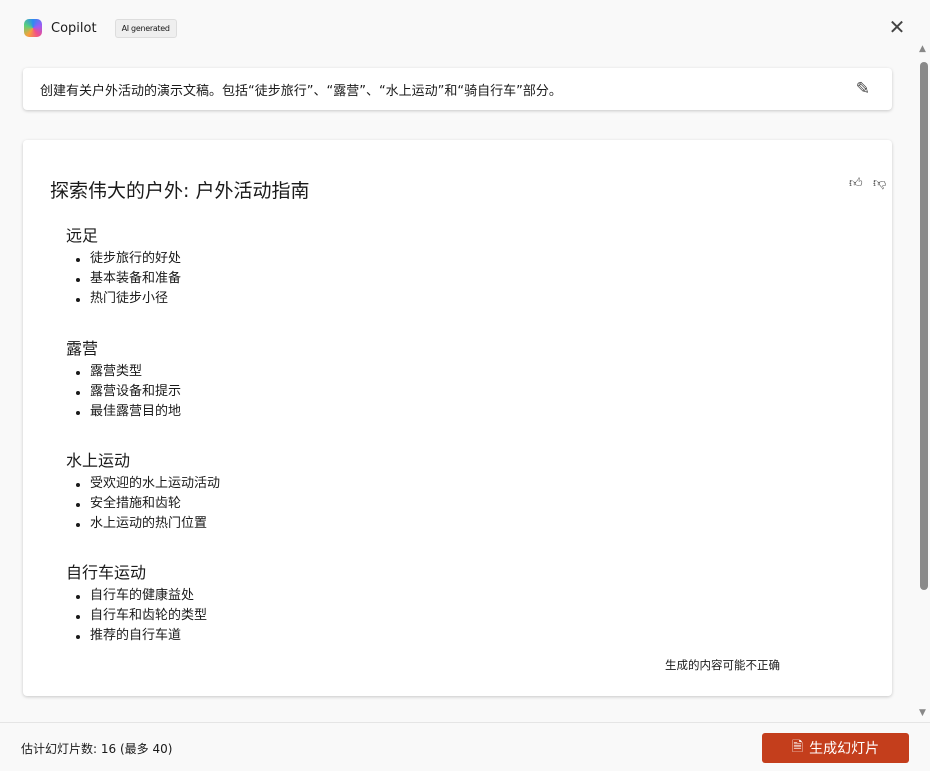 This screenshot has width=930, height=771. I want to click on thumbs-down-icon: 👎︎, so click(879, 183).